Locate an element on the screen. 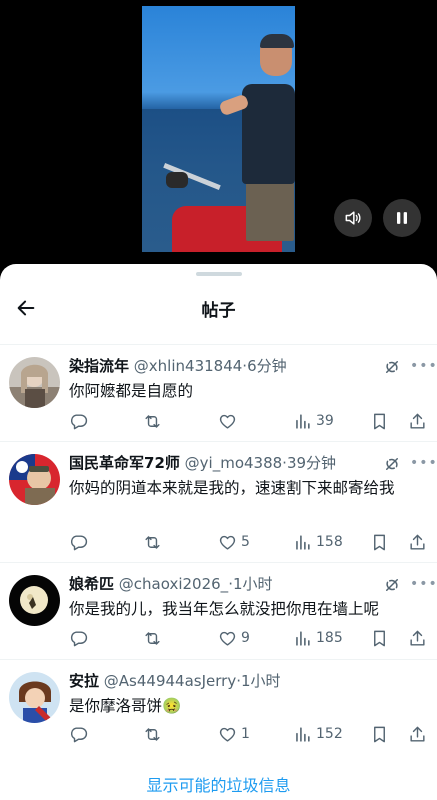  post-header: 帖子 is located at coordinates (218, 309).